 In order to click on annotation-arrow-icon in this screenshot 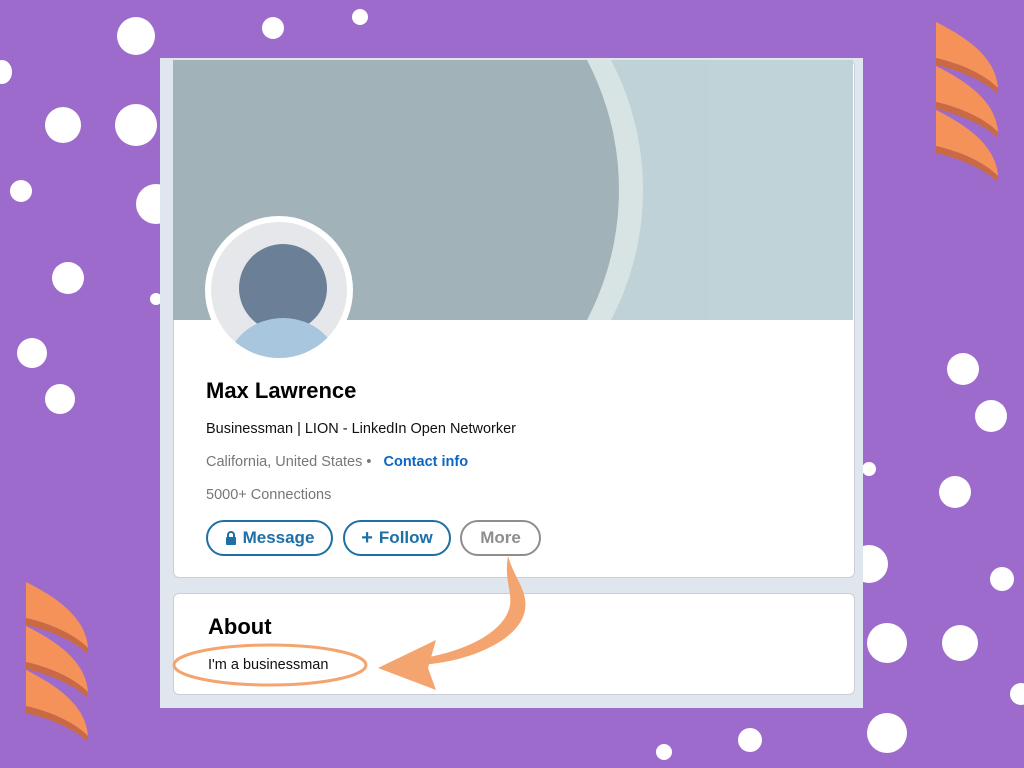, I will do `click(349, 623)`.